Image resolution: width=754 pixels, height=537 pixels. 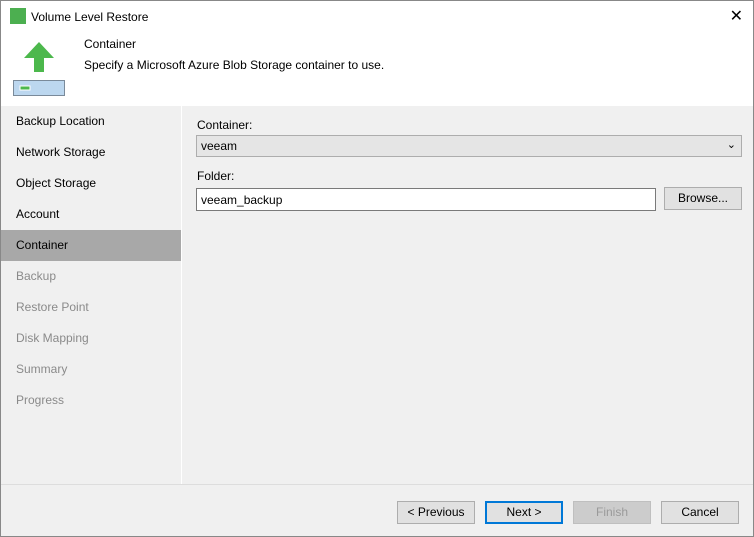 What do you see at coordinates (42, 369) in the screenshot?
I see `step-summary: Summary` at bounding box center [42, 369].